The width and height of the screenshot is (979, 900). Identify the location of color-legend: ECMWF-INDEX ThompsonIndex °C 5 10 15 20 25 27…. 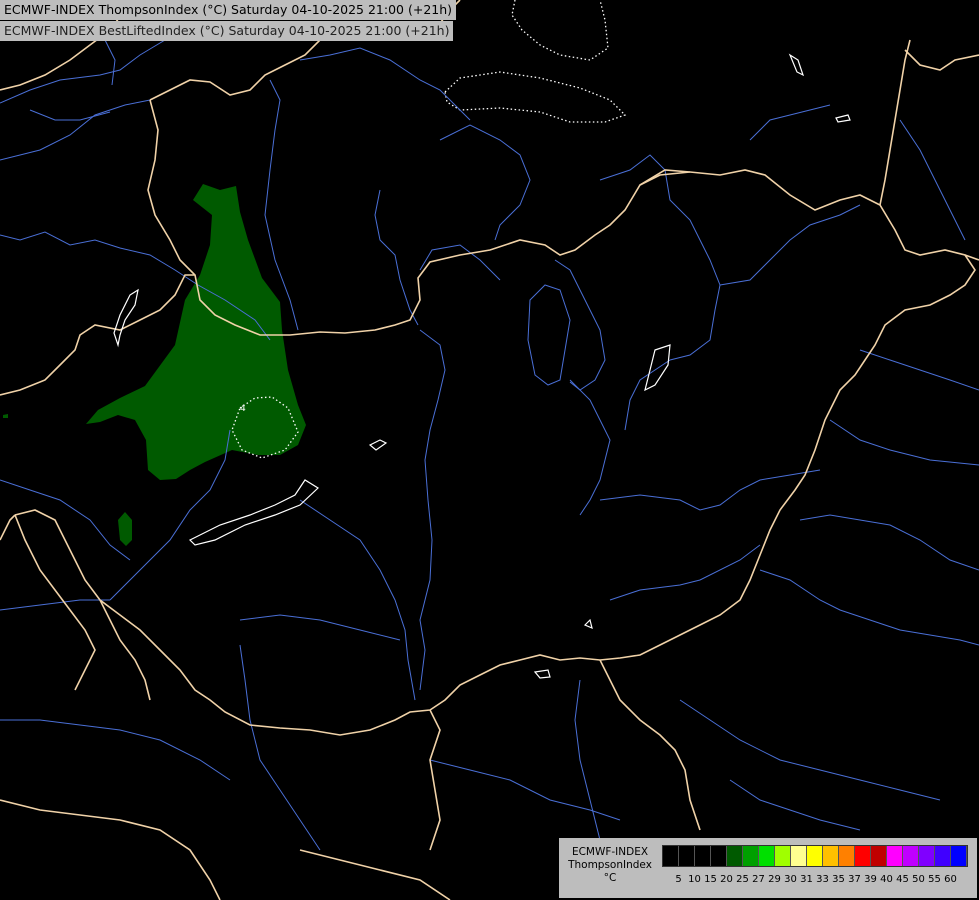
(768, 868).